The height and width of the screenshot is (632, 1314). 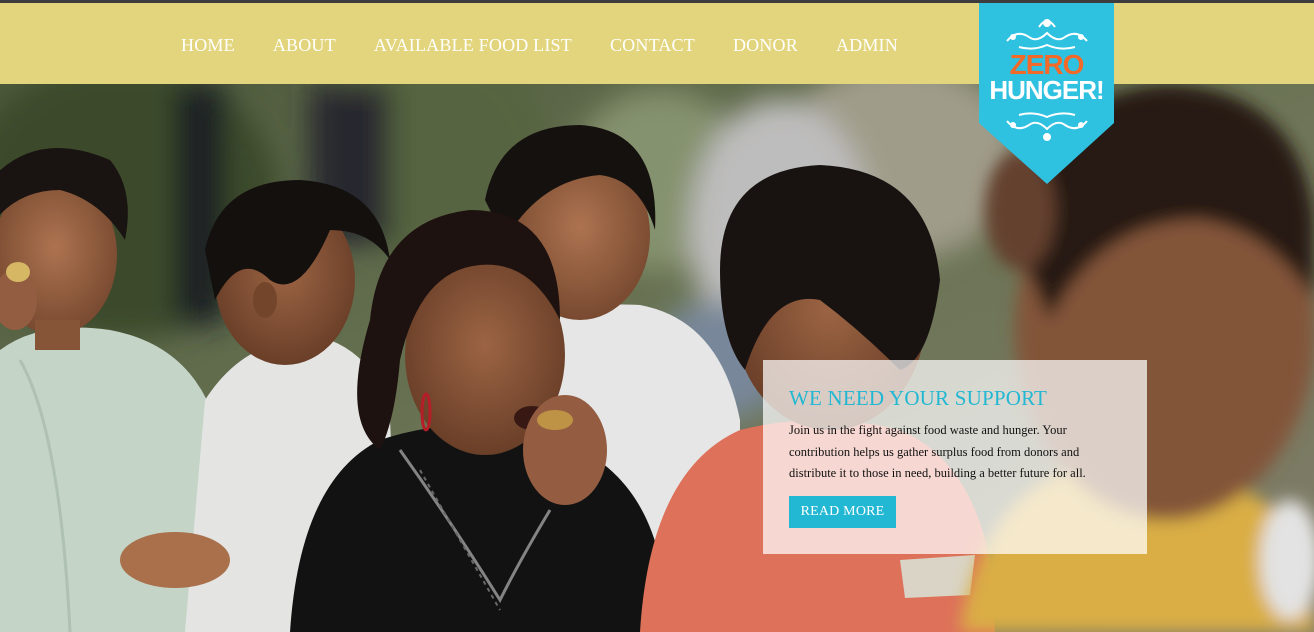 I want to click on nav-item-donor: DONOR, so click(x=765, y=45).